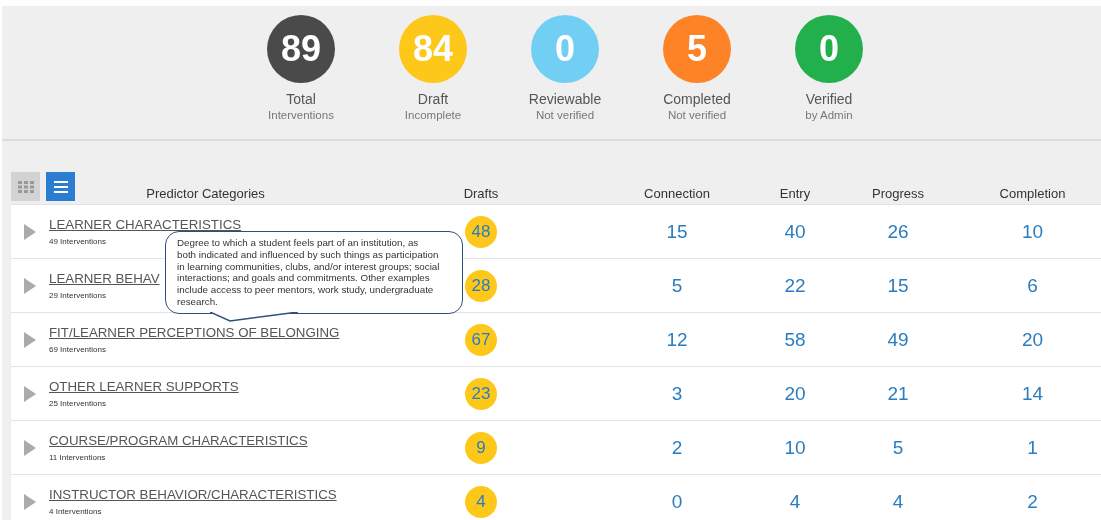  Describe the element at coordinates (77, 403) in the screenshot. I see `intervention-count: 25 Interventions` at that location.